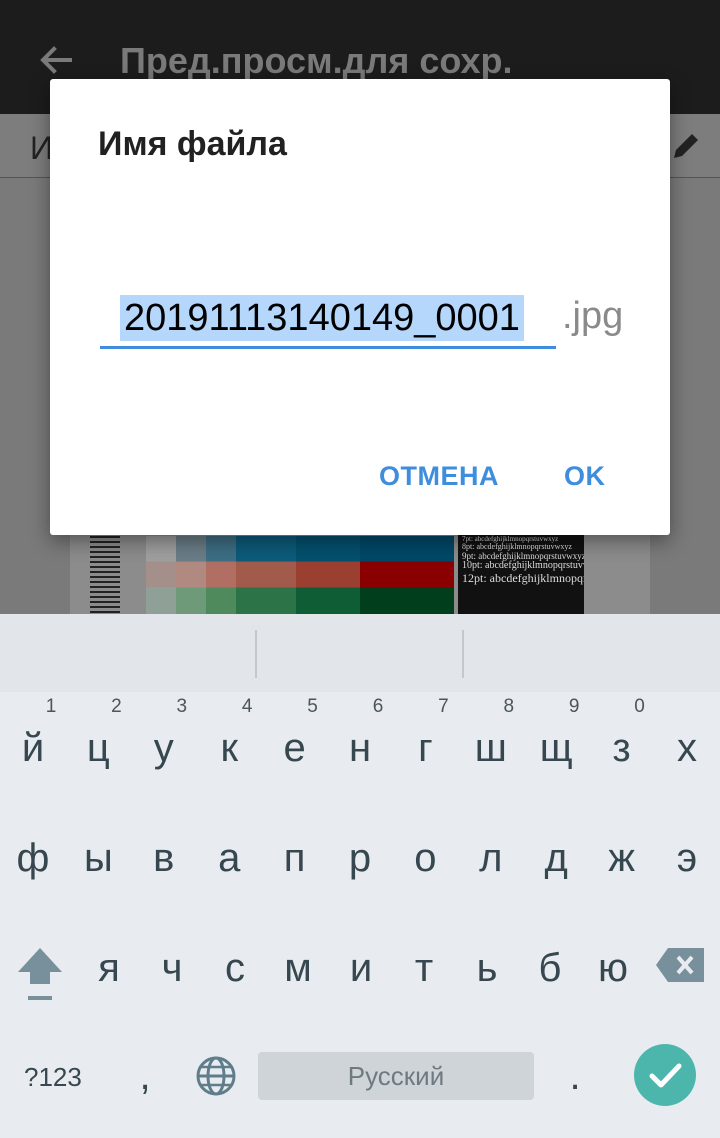 This screenshot has height=1138, width=720. Describe the element at coordinates (247, 706) in the screenshot. I see `key-hint: 4` at that location.